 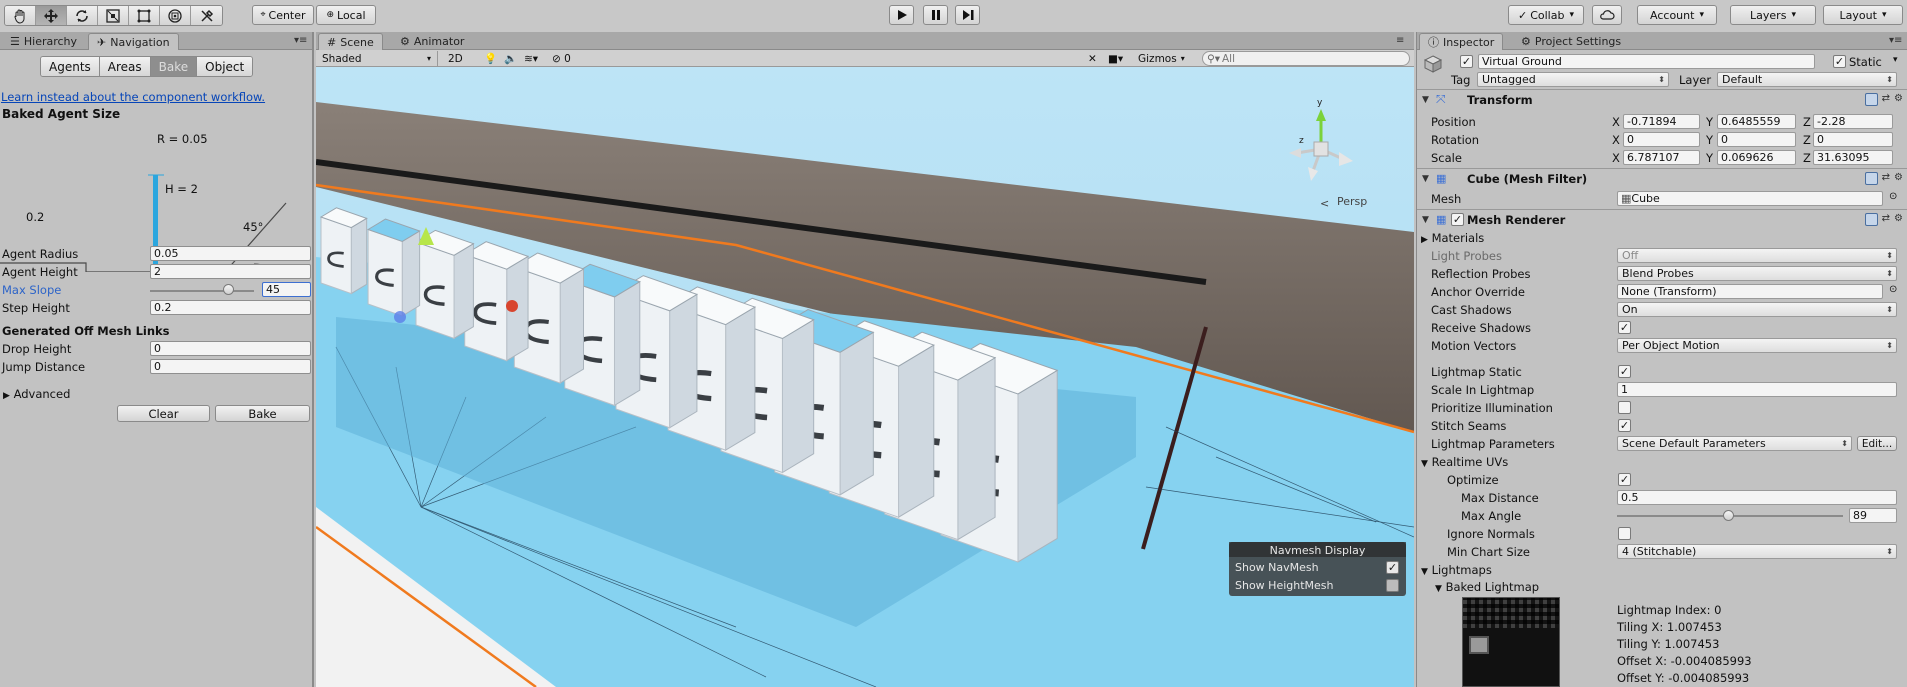 What do you see at coordinates (1115, 58) in the screenshot?
I see `camera-icon: ■▾` at bounding box center [1115, 58].